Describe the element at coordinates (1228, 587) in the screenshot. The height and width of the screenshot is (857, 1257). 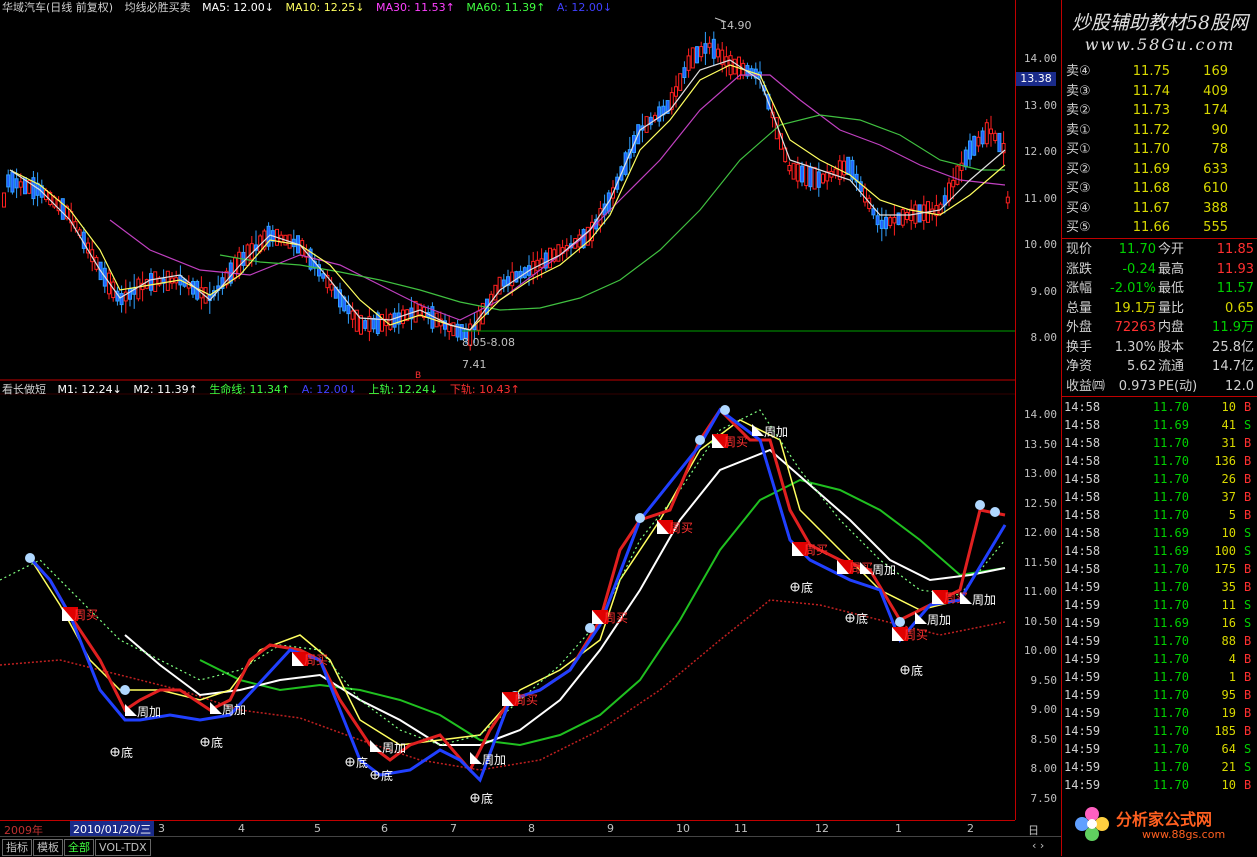
I see `tick-volume: 35` at that location.